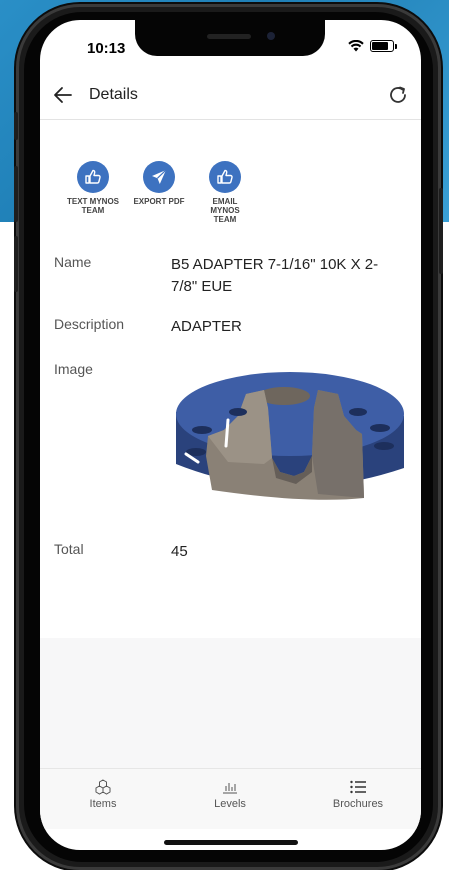 Image resolution: width=449 pixels, height=870 pixels. Describe the element at coordinates (290, 436) in the screenshot. I see `part-image` at that location.